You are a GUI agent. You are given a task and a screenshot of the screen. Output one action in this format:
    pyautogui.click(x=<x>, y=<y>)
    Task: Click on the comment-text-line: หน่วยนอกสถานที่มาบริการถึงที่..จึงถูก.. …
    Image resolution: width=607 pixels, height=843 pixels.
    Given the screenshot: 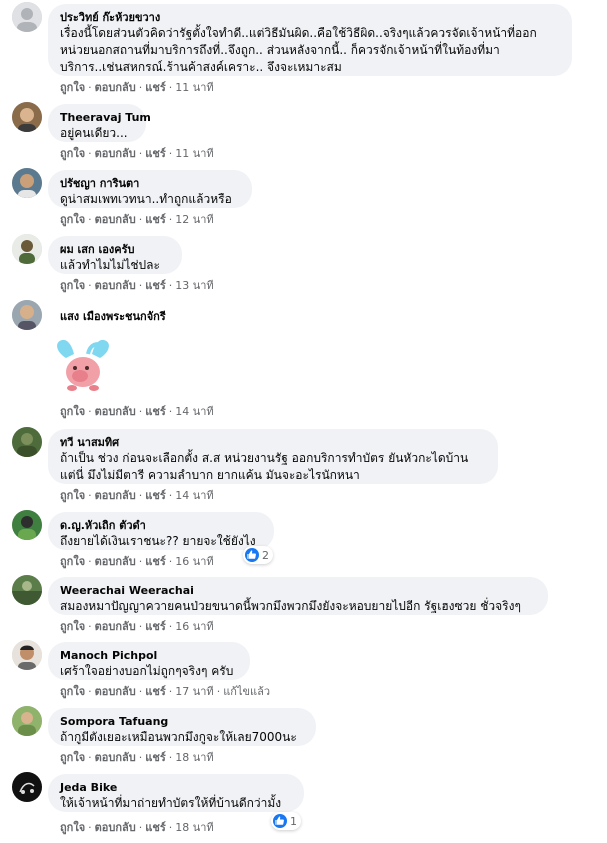 What is the action you would take?
    pyautogui.click(x=280, y=50)
    